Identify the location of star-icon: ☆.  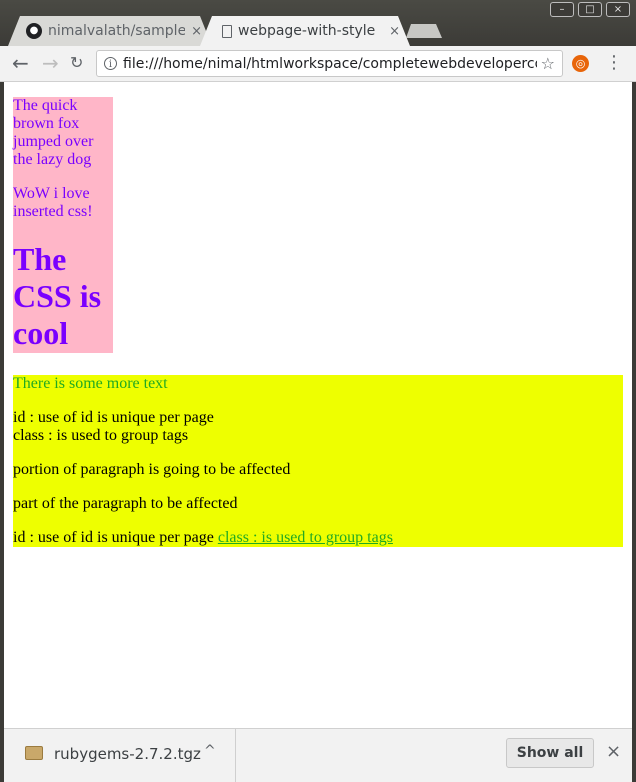
(548, 63).